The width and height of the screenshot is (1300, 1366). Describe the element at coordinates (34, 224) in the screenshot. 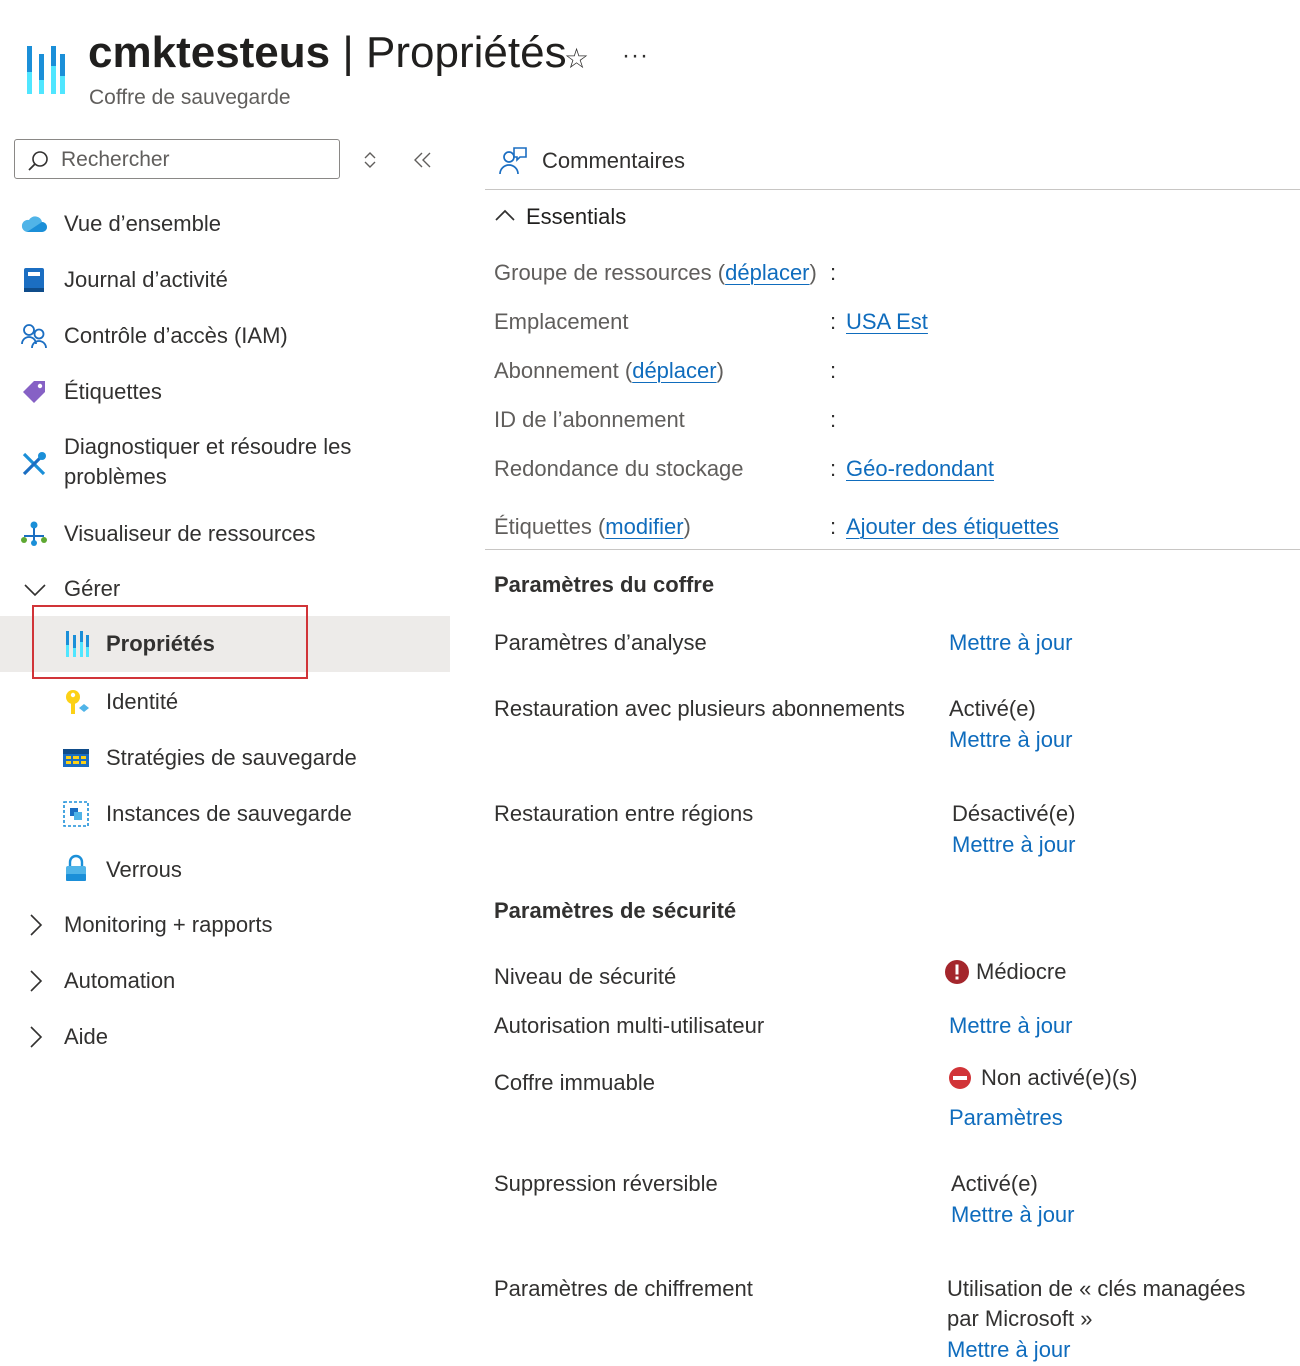

I see `cloud-overview-icon` at that location.